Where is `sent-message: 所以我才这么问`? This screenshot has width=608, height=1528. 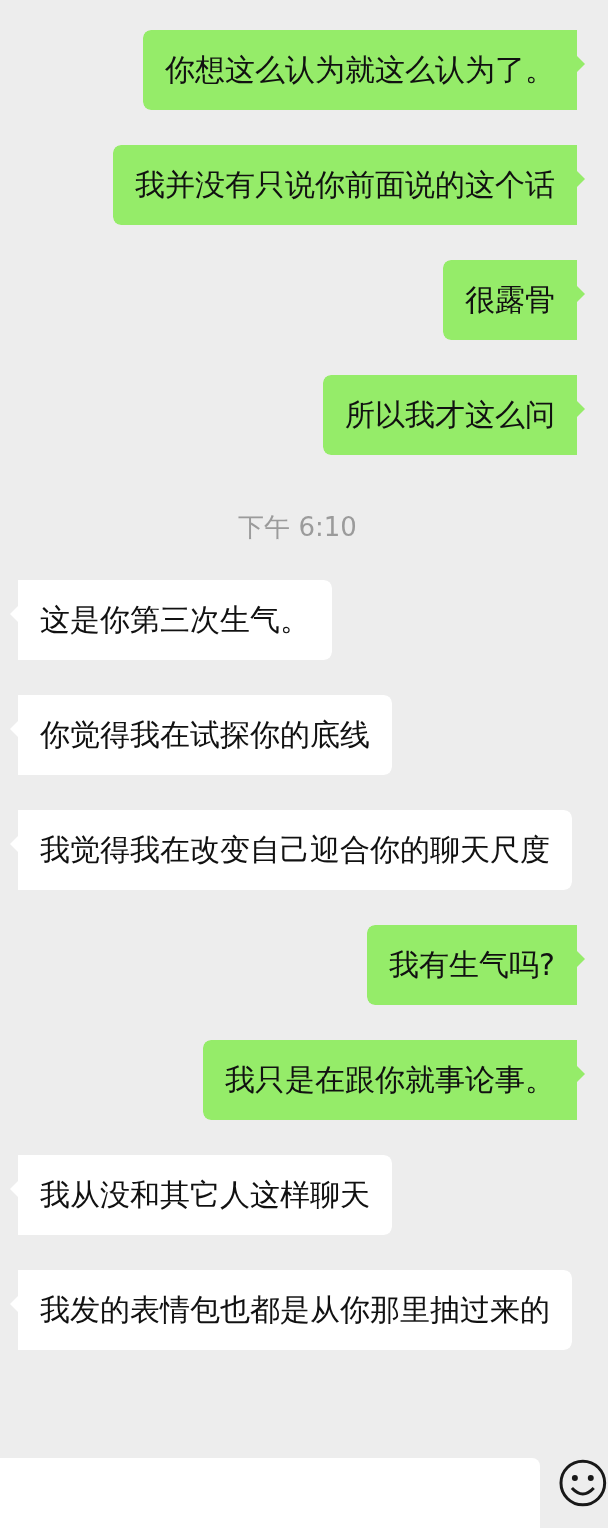
sent-message: 所以我才这么问 is located at coordinates (454, 415).